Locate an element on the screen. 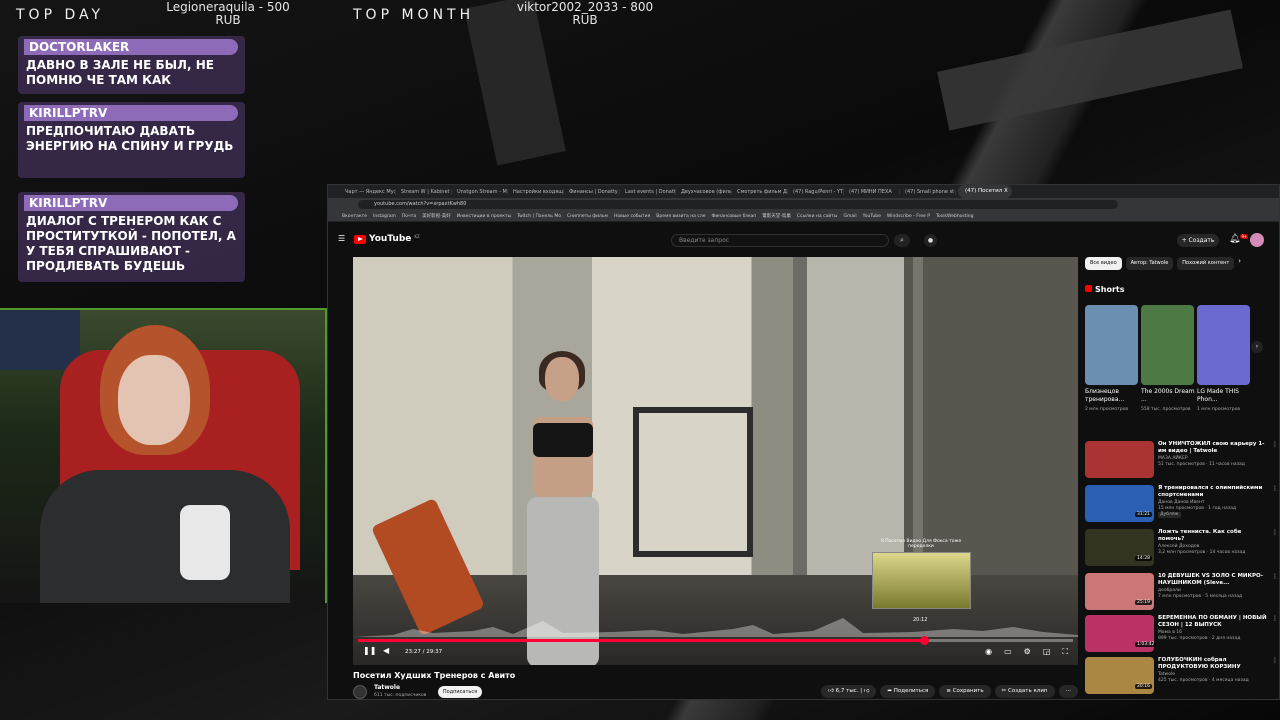 The width and height of the screenshot is (1280, 720). bookmark: Twitch | Панель Мо is located at coordinates (539, 216).